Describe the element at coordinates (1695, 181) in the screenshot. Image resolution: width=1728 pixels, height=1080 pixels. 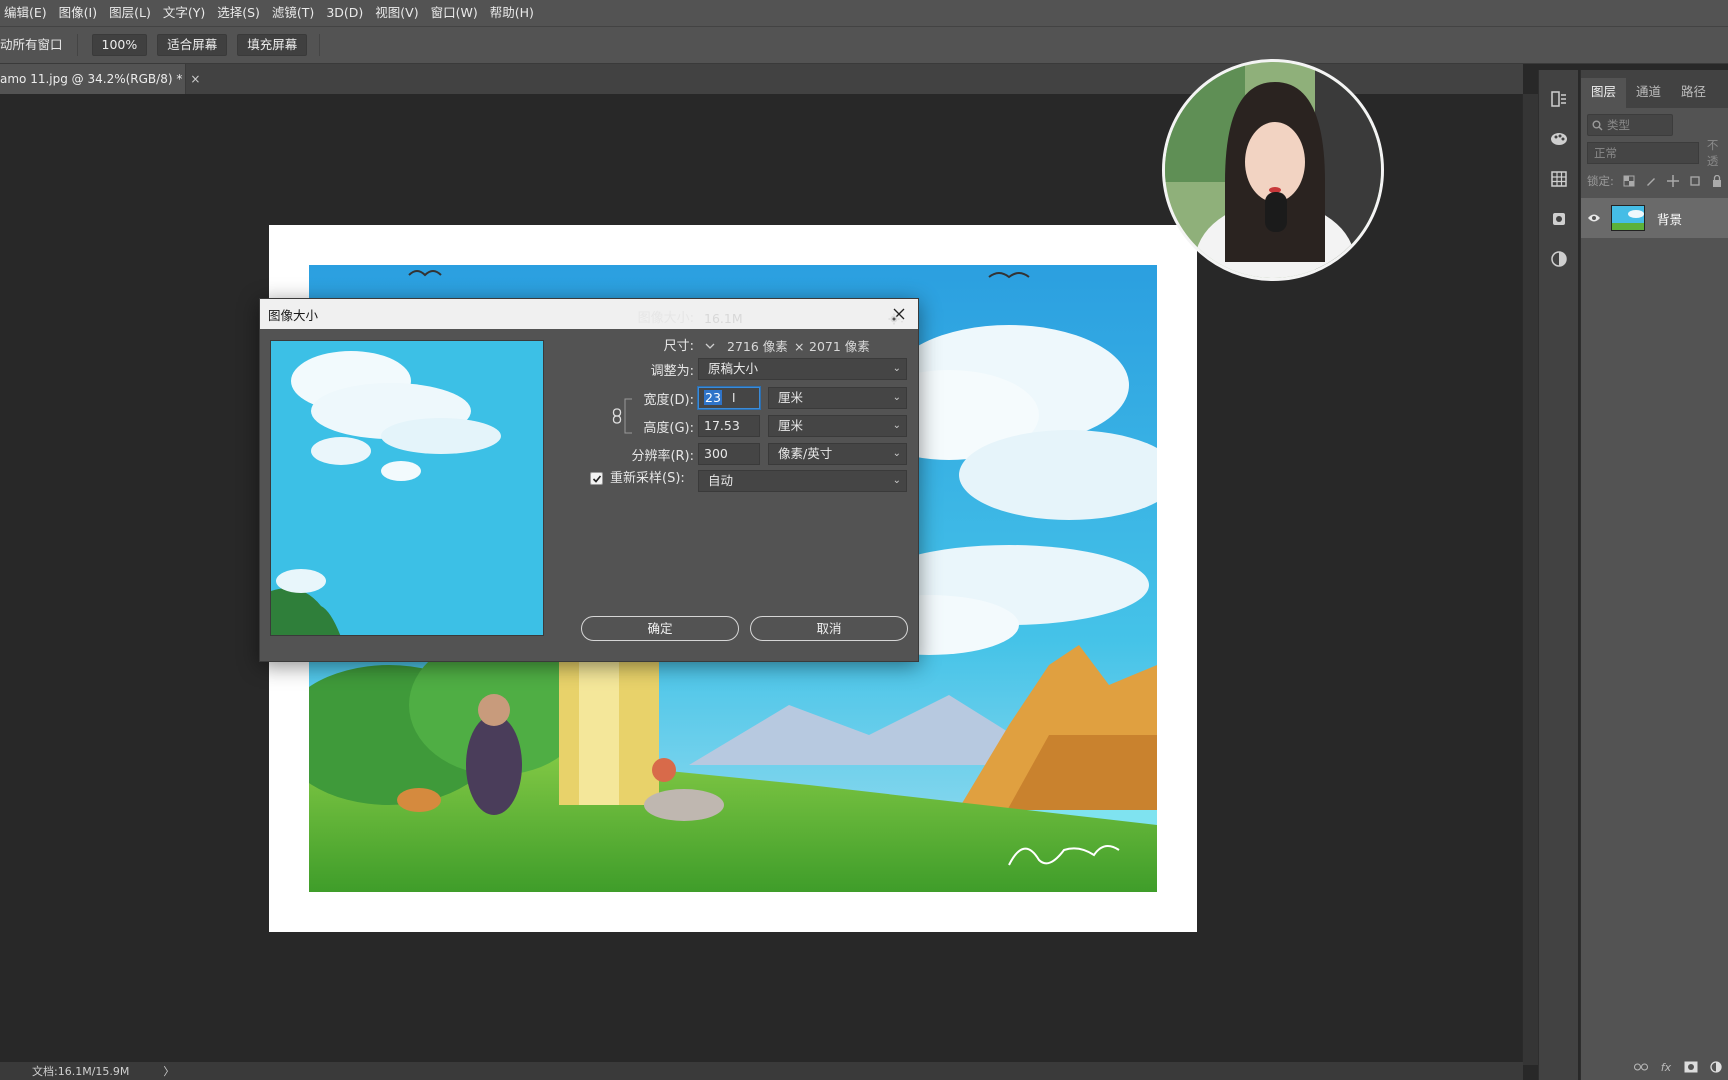
I see `lock-artboard-icon` at that location.